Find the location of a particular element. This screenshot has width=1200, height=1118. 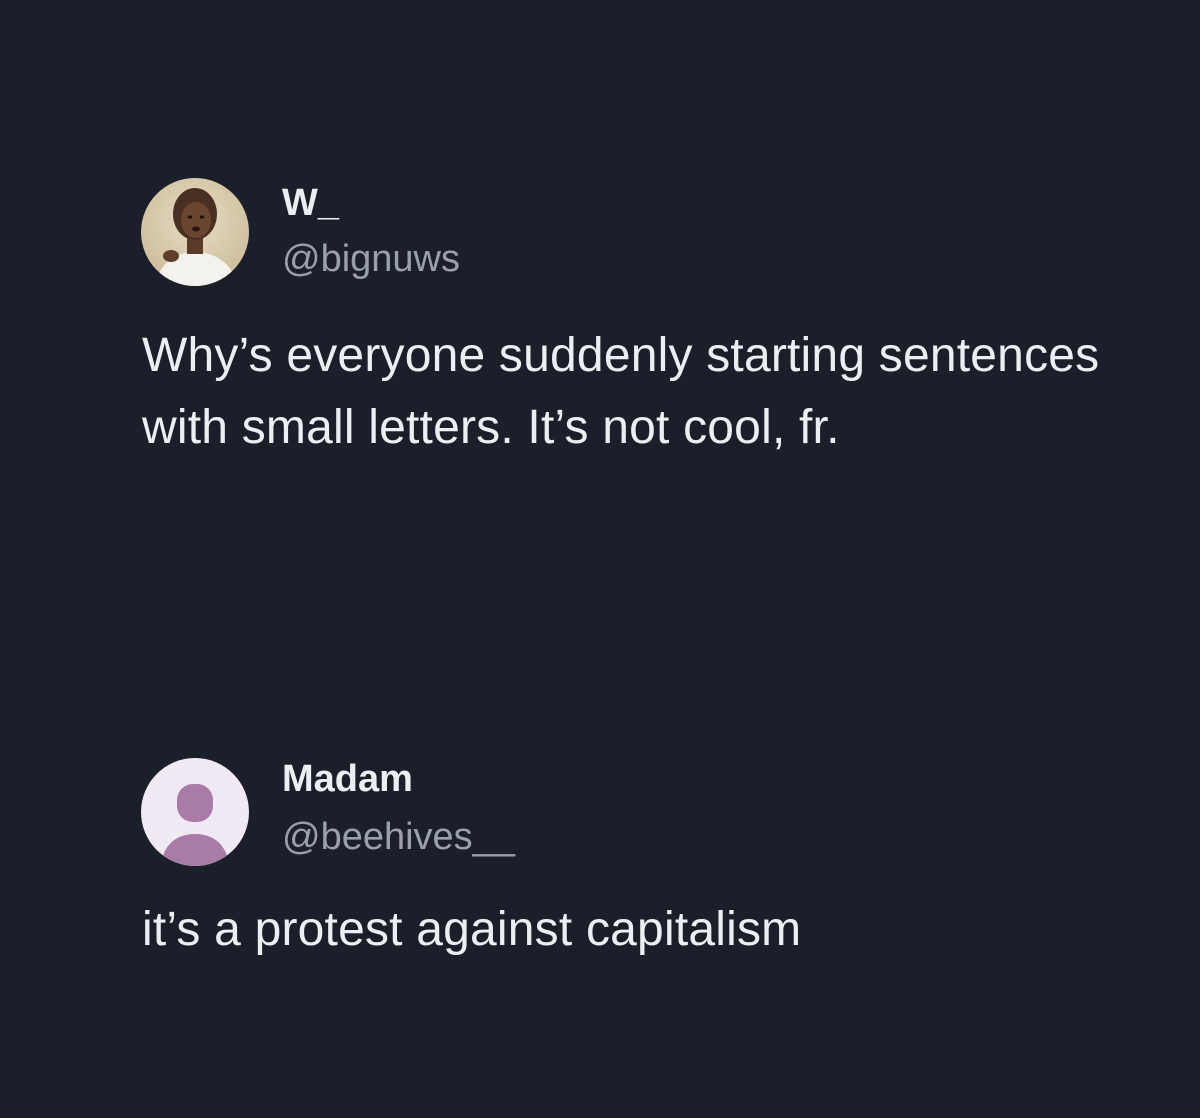

tweet-text: it’s a protest against capitalism is located at coordinates (472, 929).